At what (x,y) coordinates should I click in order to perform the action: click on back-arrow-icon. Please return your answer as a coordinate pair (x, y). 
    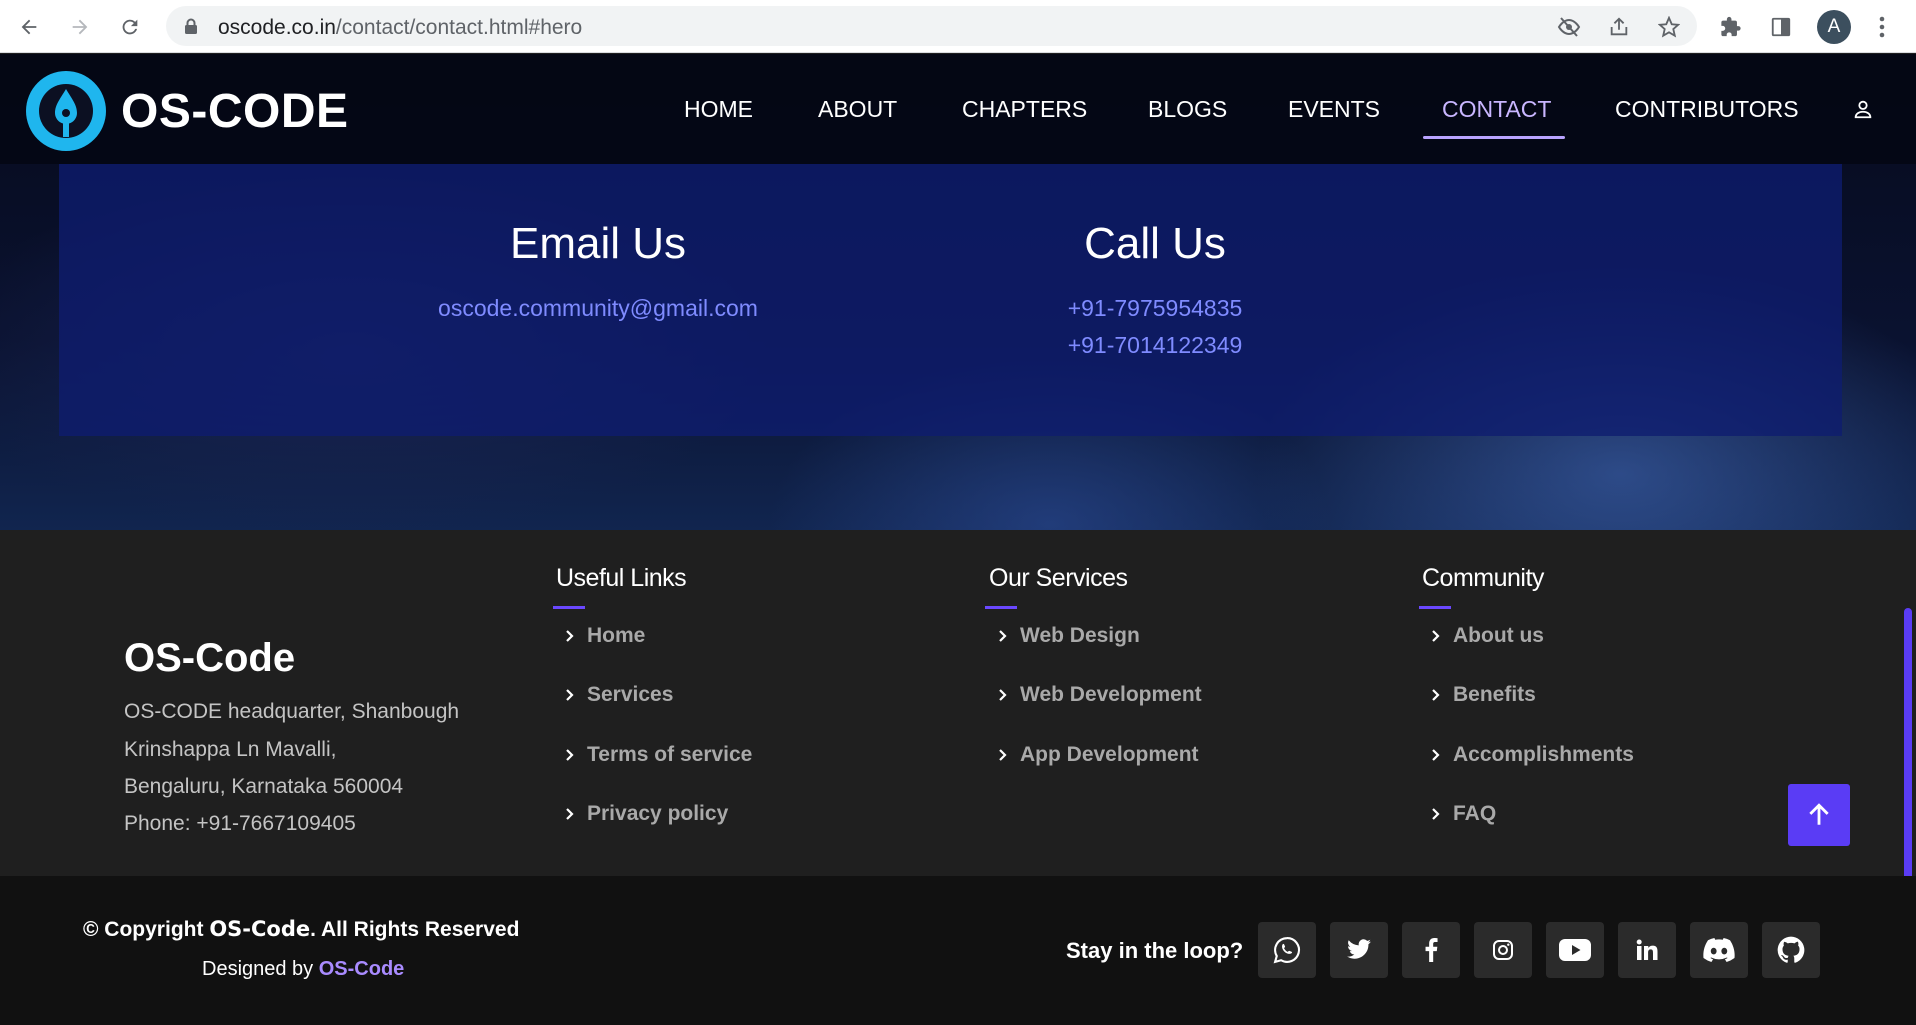
    Looking at the image, I should click on (29, 27).